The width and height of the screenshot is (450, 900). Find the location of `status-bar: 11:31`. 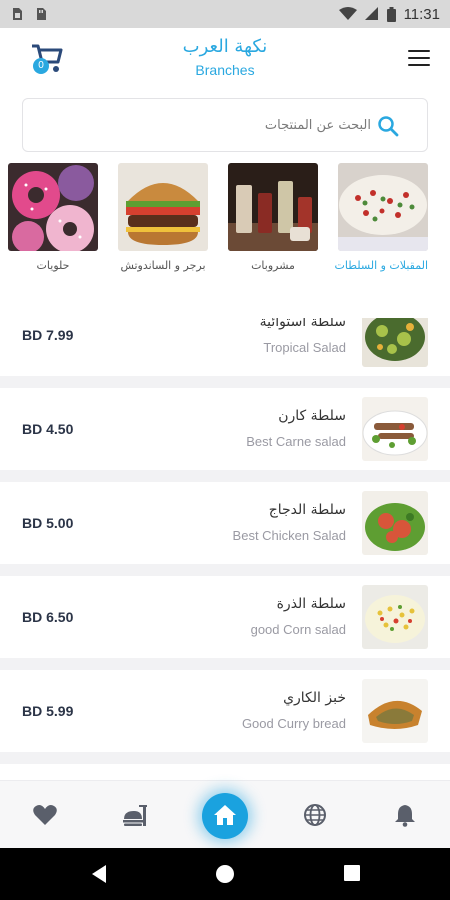

status-bar: 11:31 is located at coordinates (225, 14).